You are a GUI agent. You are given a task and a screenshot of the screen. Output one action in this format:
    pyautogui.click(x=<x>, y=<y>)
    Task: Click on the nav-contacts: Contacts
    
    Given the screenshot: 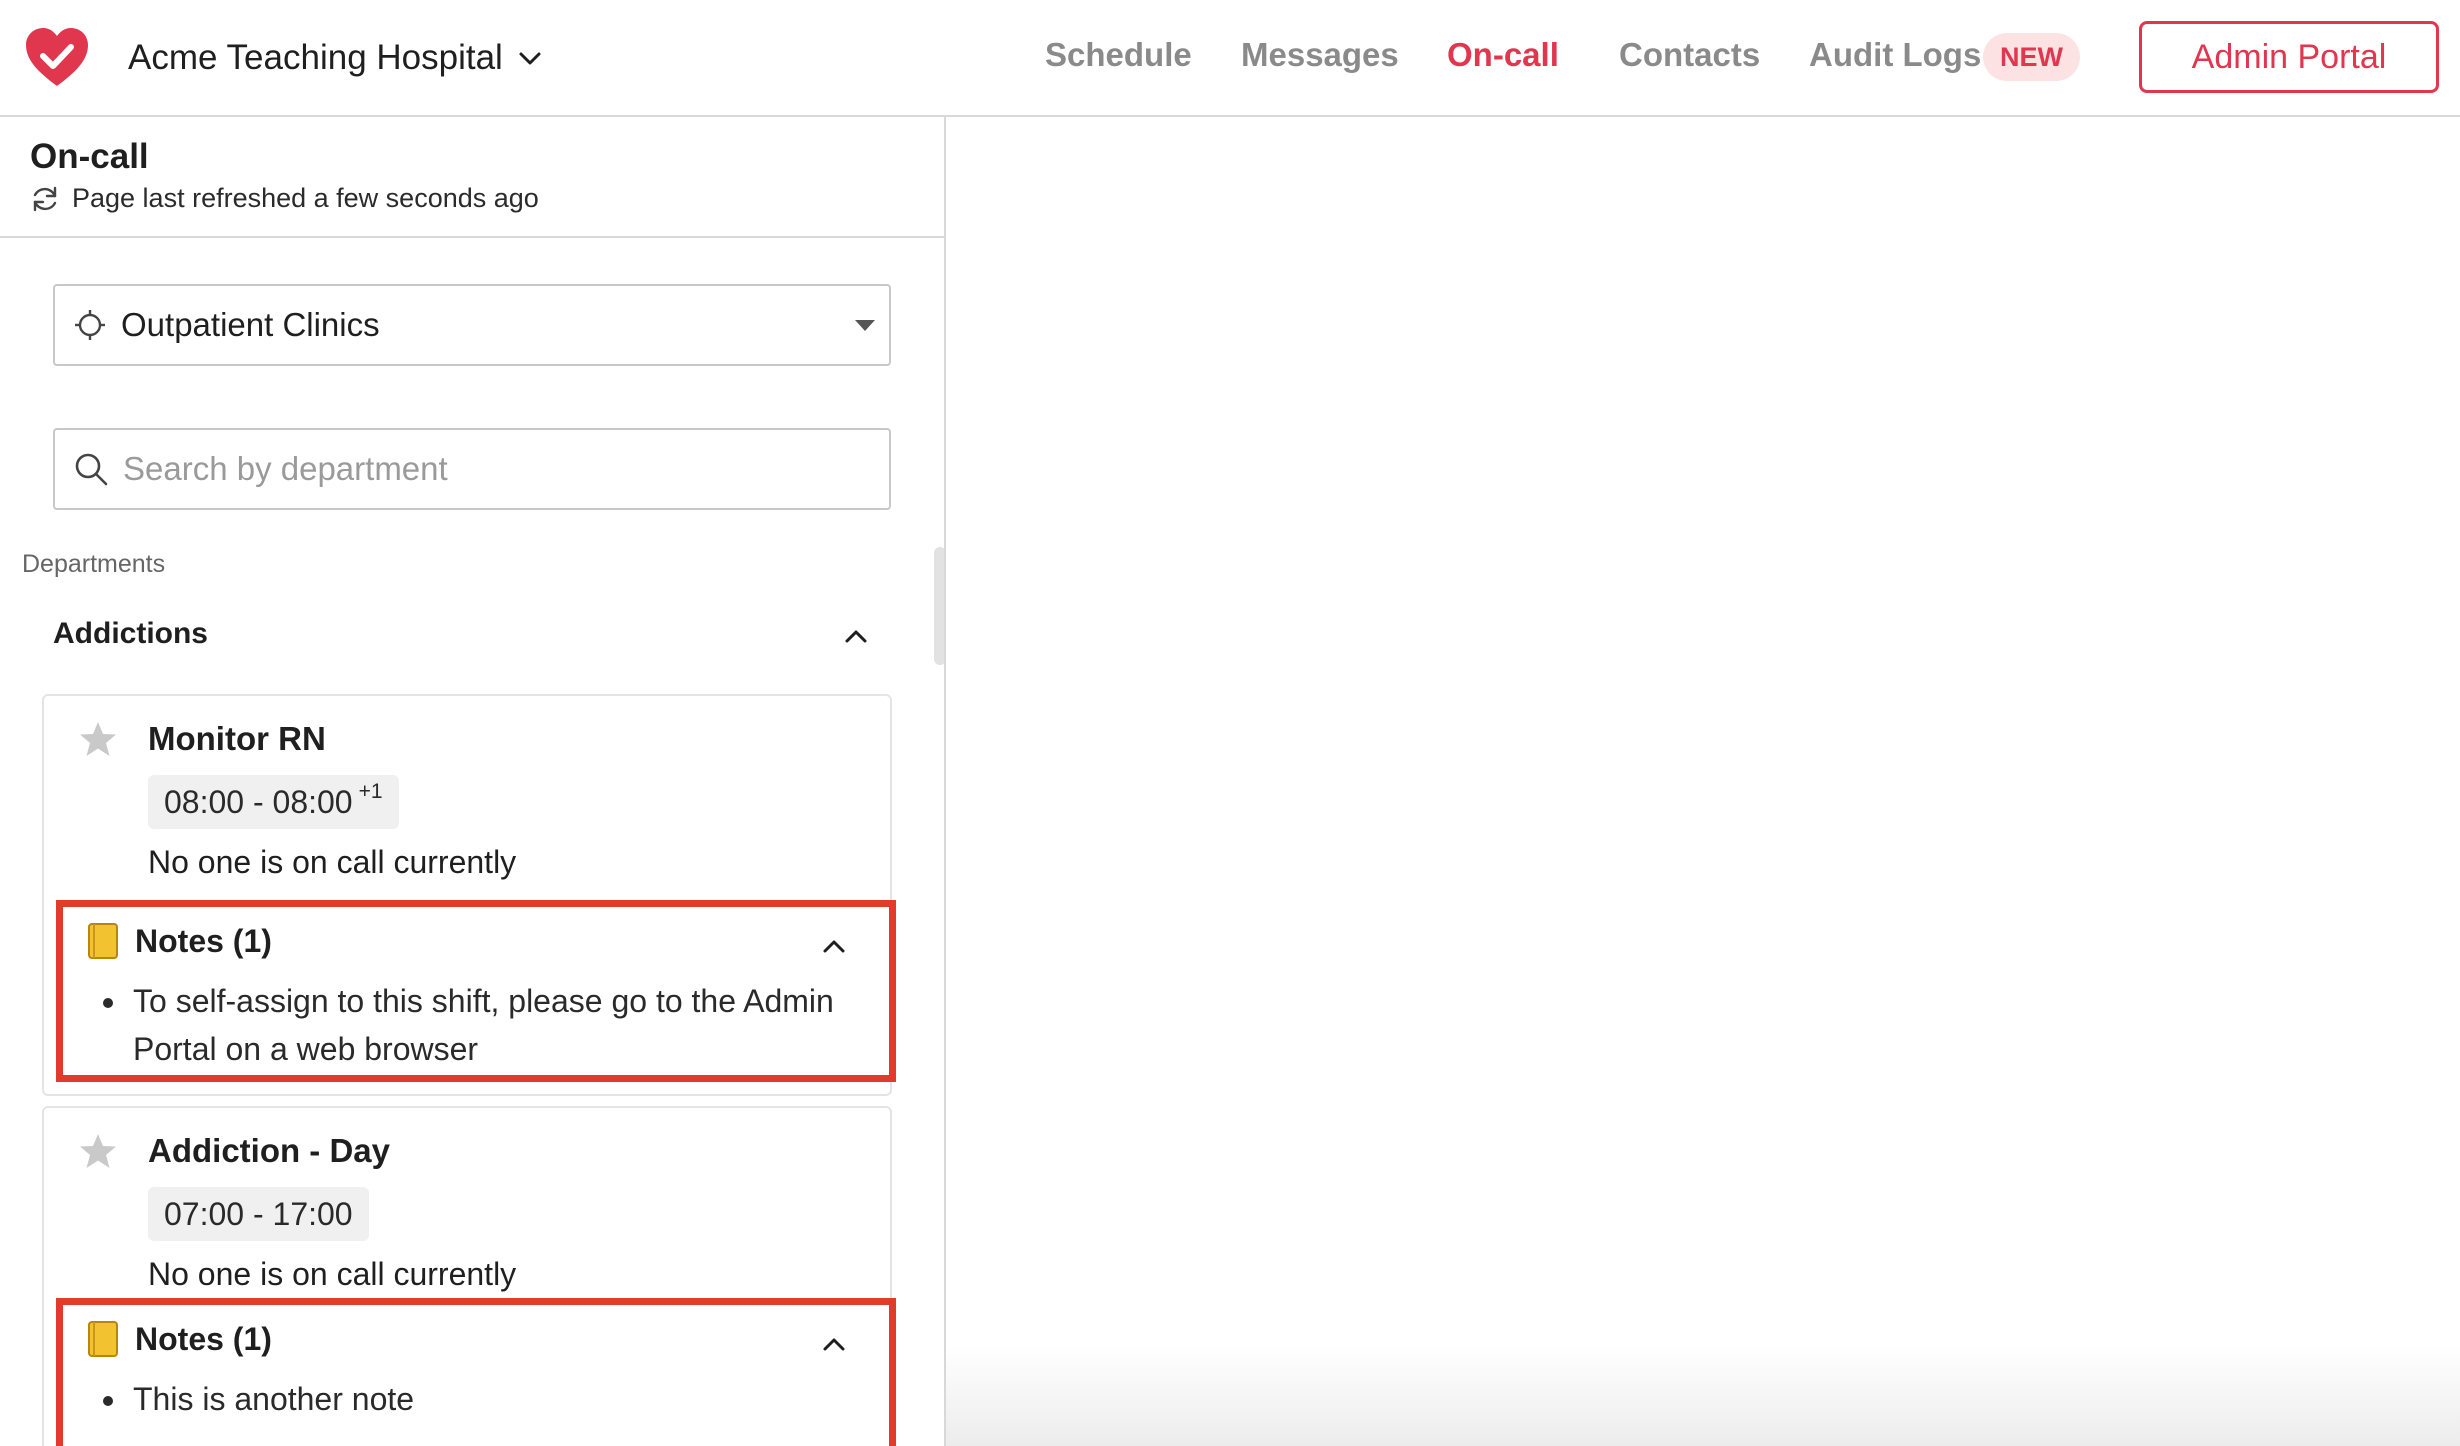 What is the action you would take?
    pyautogui.click(x=1689, y=55)
    